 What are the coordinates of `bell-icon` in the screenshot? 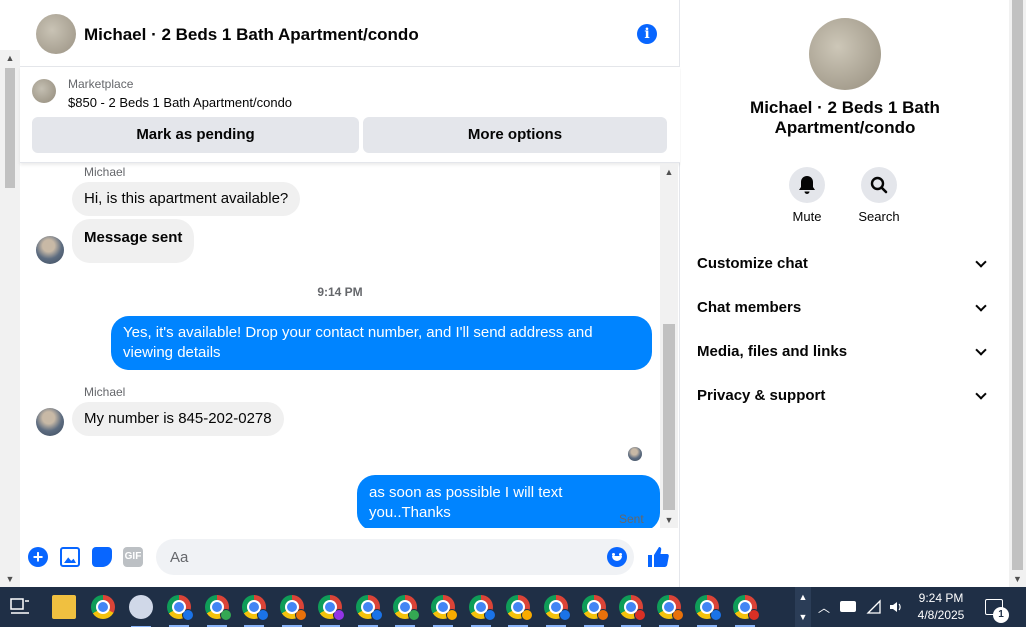 It's located at (807, 185).